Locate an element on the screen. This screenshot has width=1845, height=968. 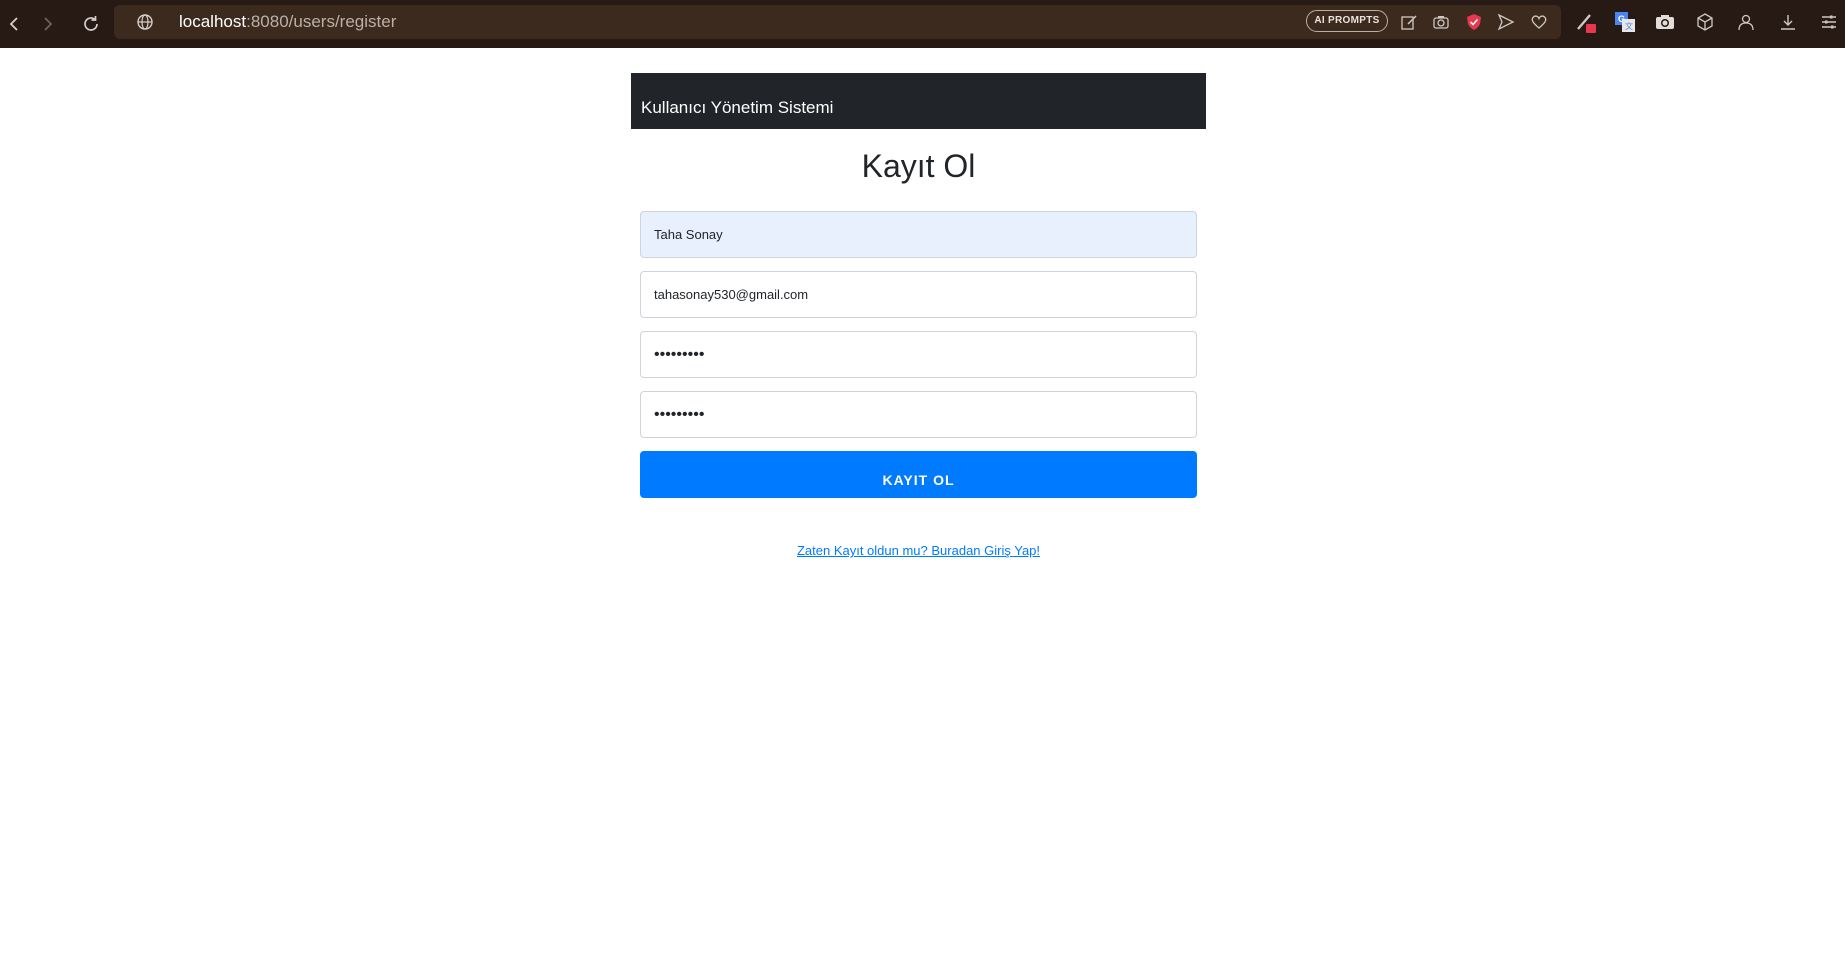
register-button: KAYIT OL is located at coordinates (918, 474).